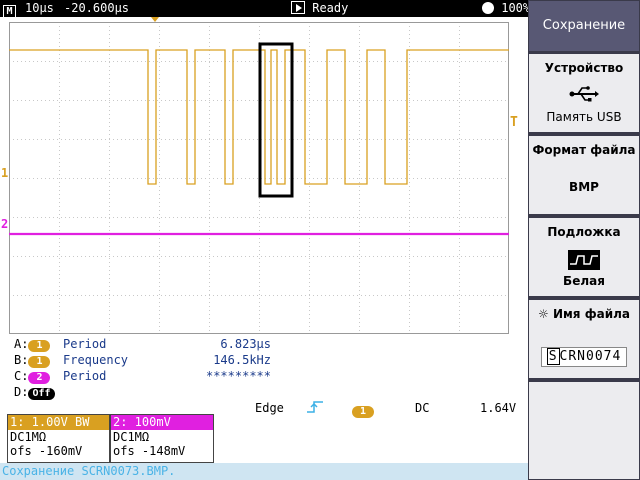 The image size is (640, 480). I want to click on device-label: Устройство, so click(584, 68).